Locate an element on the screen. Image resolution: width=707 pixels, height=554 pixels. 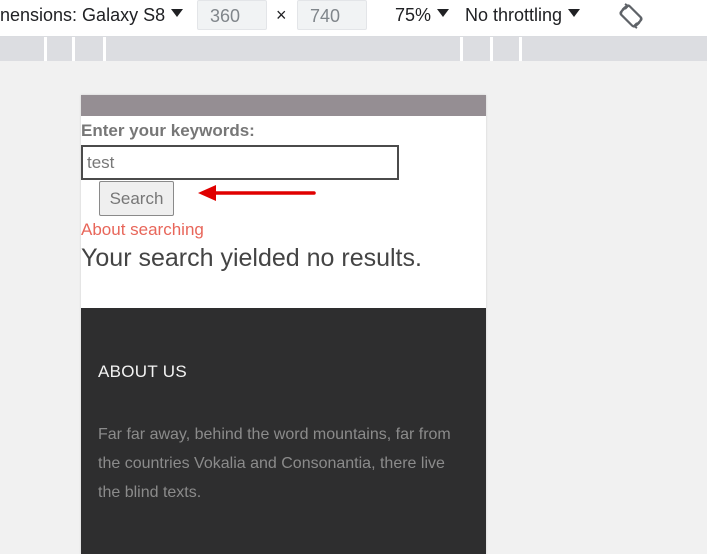
media-query-ruler is located at coordinates (353, 49).